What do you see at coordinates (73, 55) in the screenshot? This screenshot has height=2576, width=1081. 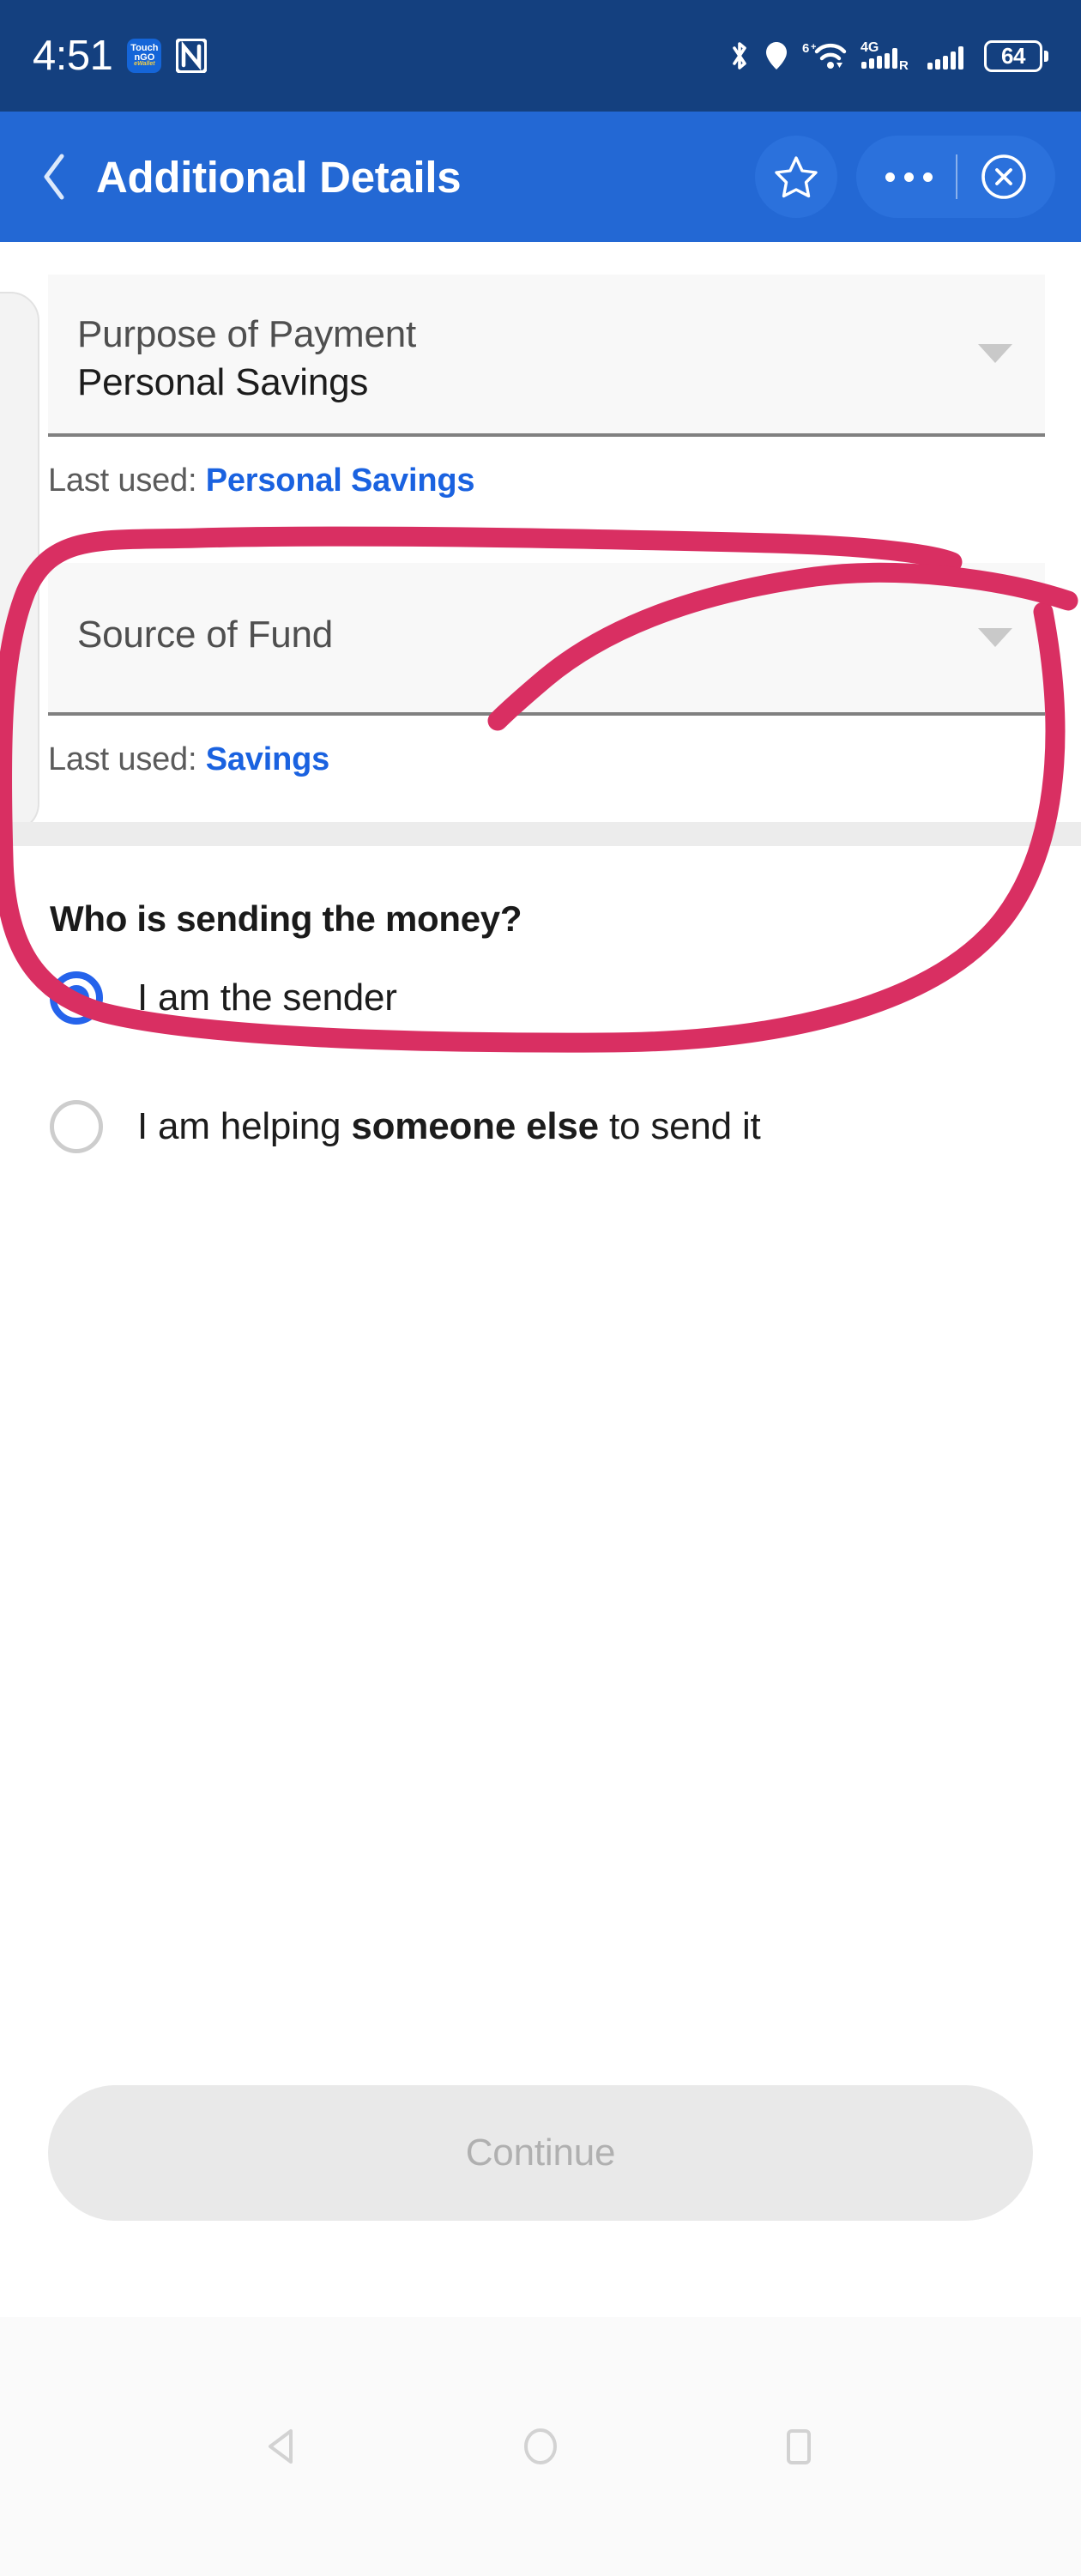 I see `status-bar-clock: 4:51` at bounding box center [73, 55].